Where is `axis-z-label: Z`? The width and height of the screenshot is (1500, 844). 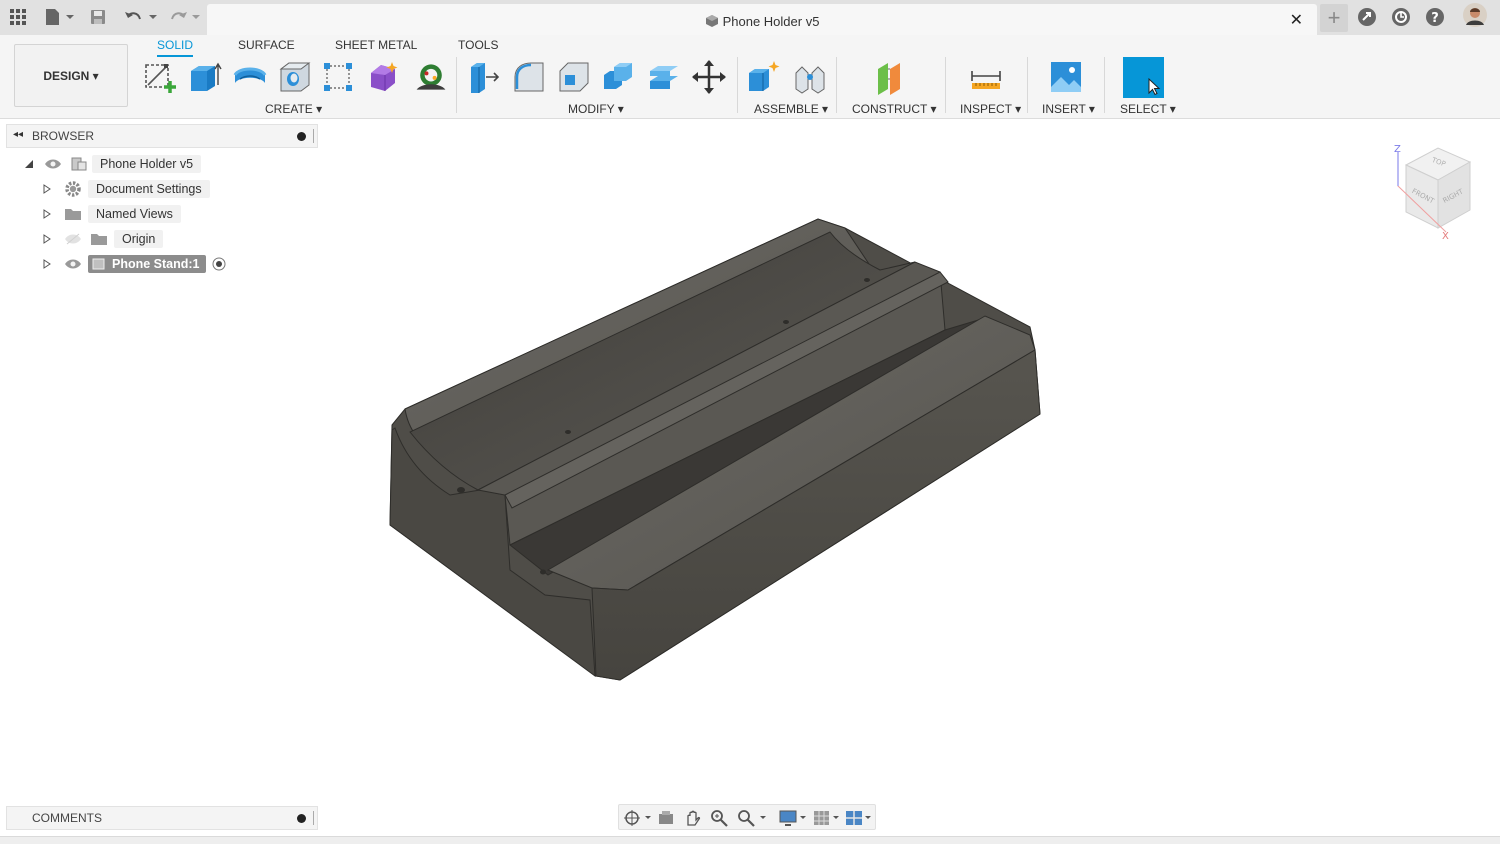
axis-z-label: Z is located at coordinates (1397, 149).